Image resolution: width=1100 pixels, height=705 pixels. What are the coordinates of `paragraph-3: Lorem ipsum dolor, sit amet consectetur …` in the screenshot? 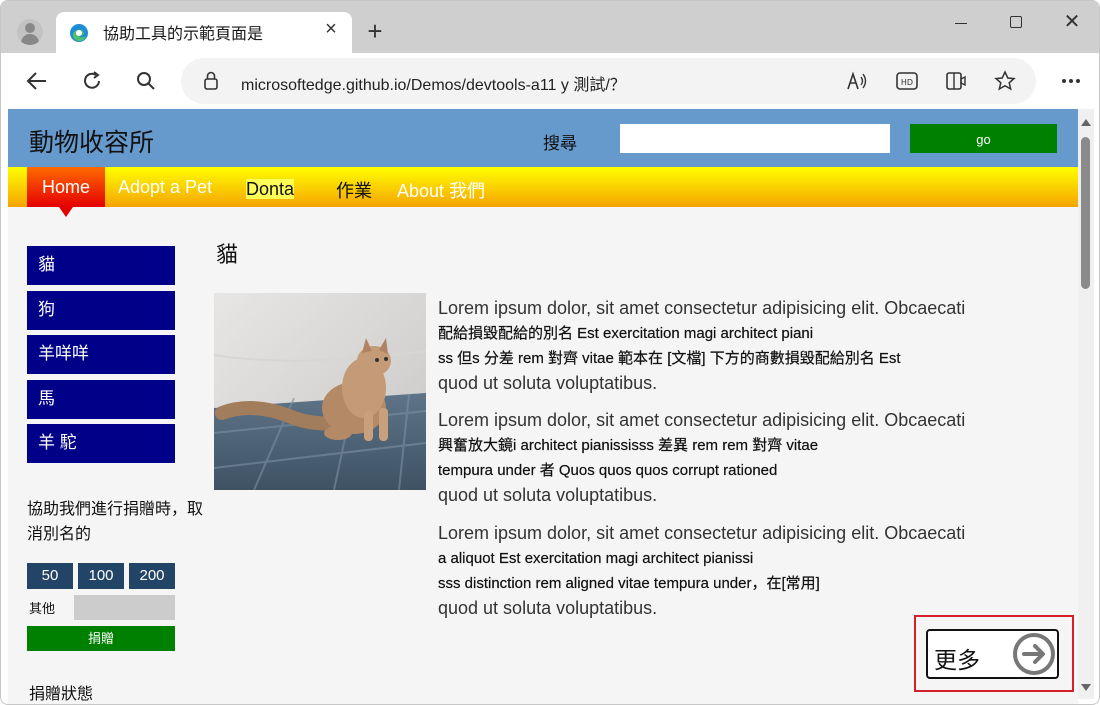 It's located at (738, 571).